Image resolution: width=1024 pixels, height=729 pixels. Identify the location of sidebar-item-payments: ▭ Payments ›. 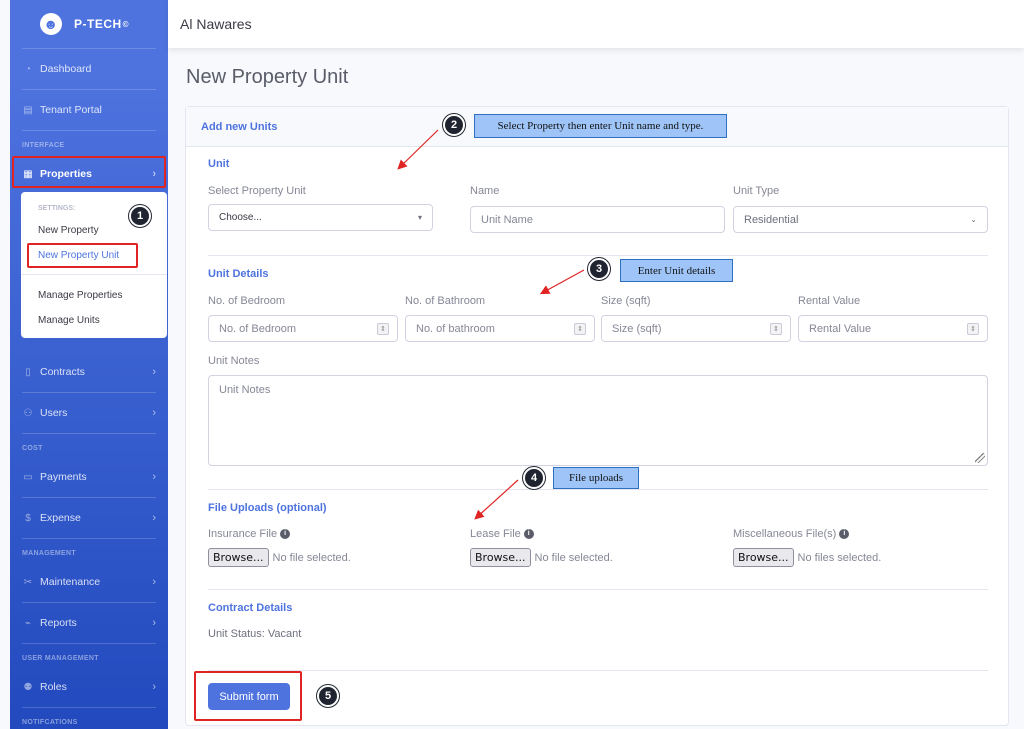
(89, 477).